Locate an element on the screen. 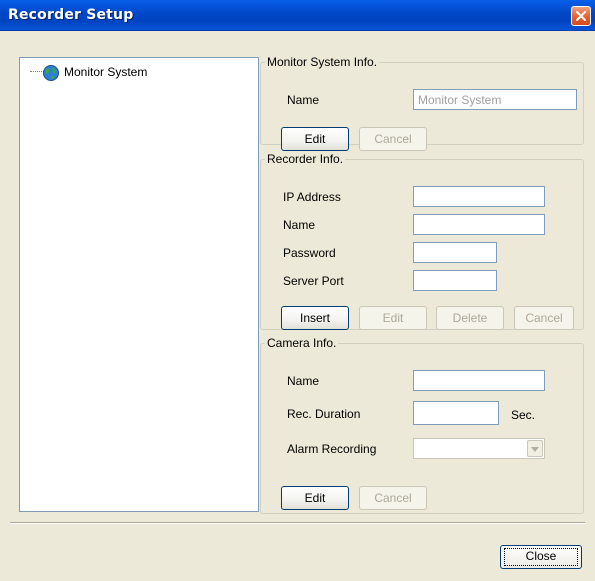 The height and width of the screenshot is (581, 595). tree-item-monitor-system: Monitor System is located at coordinates (105, 72).